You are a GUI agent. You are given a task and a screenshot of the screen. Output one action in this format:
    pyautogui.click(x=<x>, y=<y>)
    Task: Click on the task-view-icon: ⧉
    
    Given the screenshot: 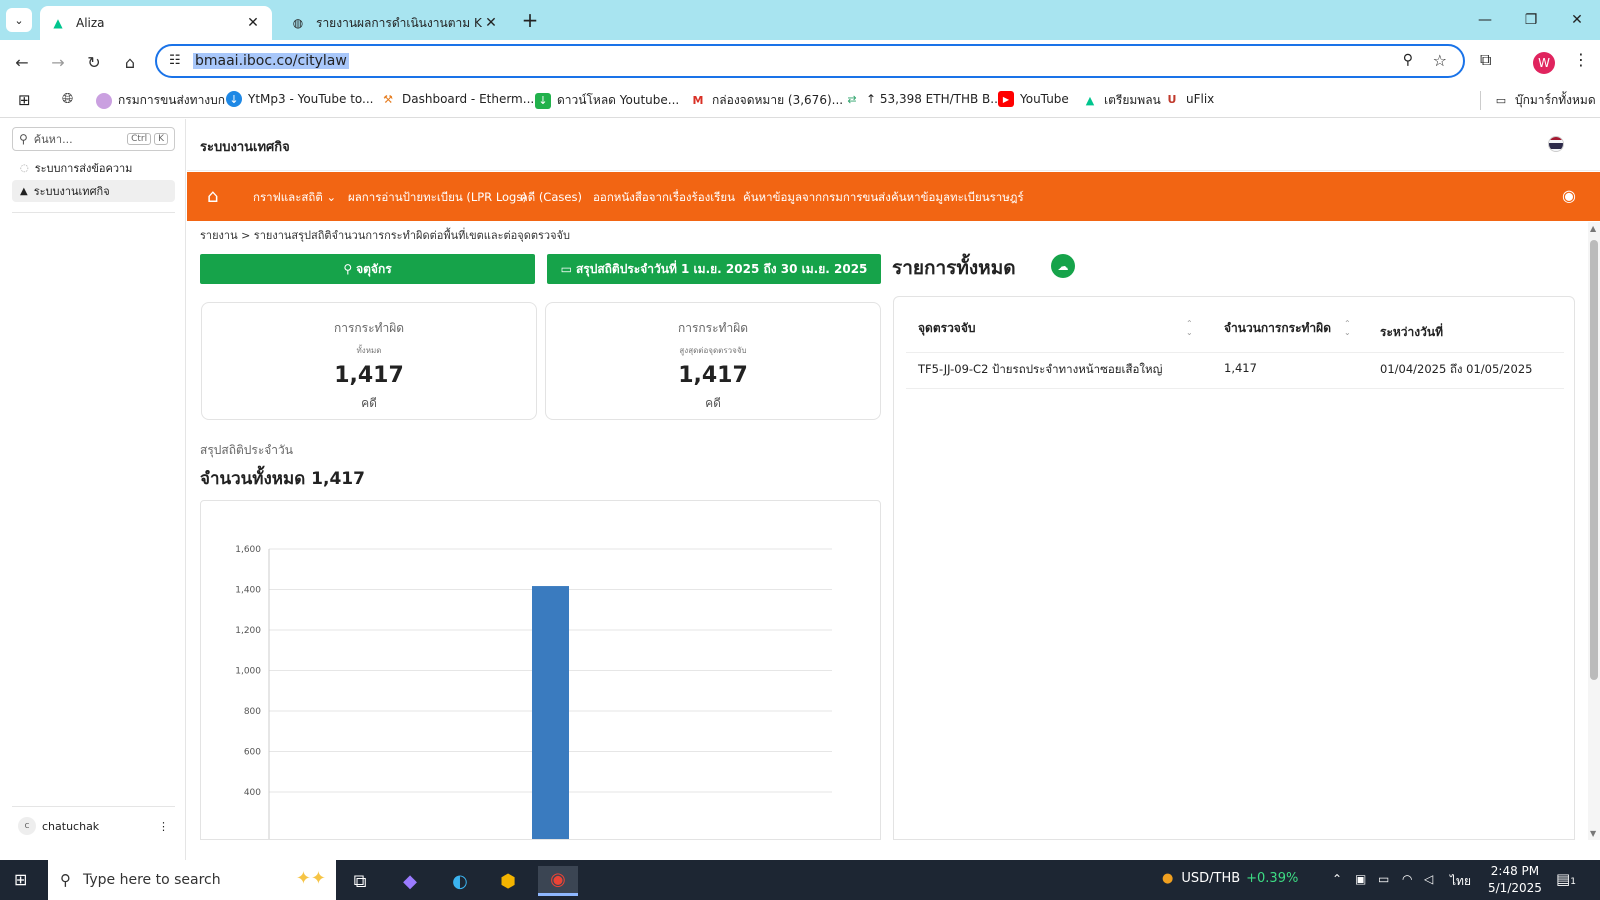 What is the action you would take?
    pyautogui.click(x=360, y=881)
    